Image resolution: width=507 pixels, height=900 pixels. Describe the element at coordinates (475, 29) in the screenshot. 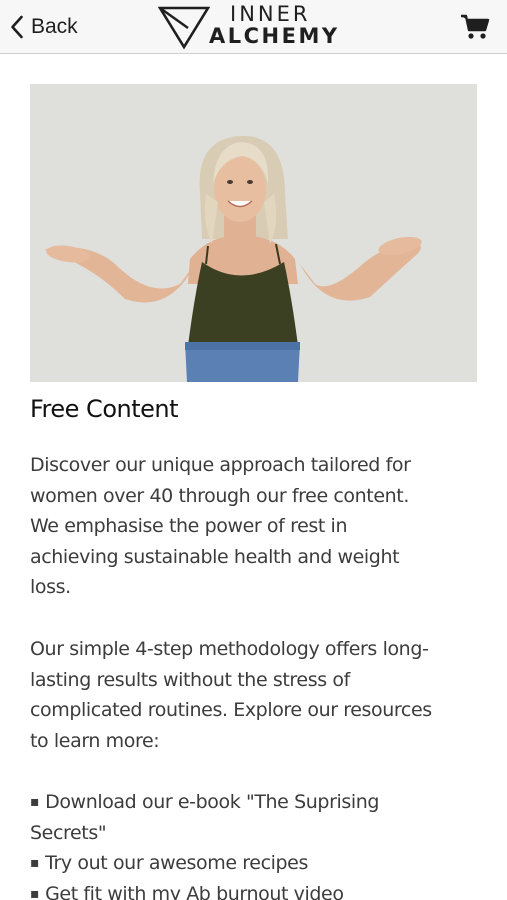

I see `cart-icon` at that location.